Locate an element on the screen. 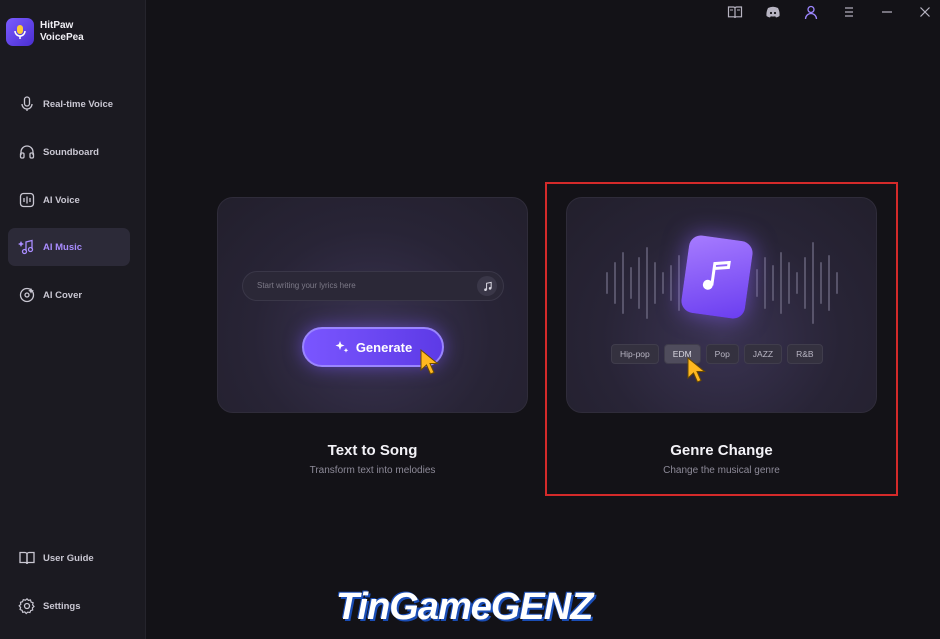 The image size is (940, 639). lyrics-placeholder: Start writing your lyrics here is located at coordinates (306, 285).